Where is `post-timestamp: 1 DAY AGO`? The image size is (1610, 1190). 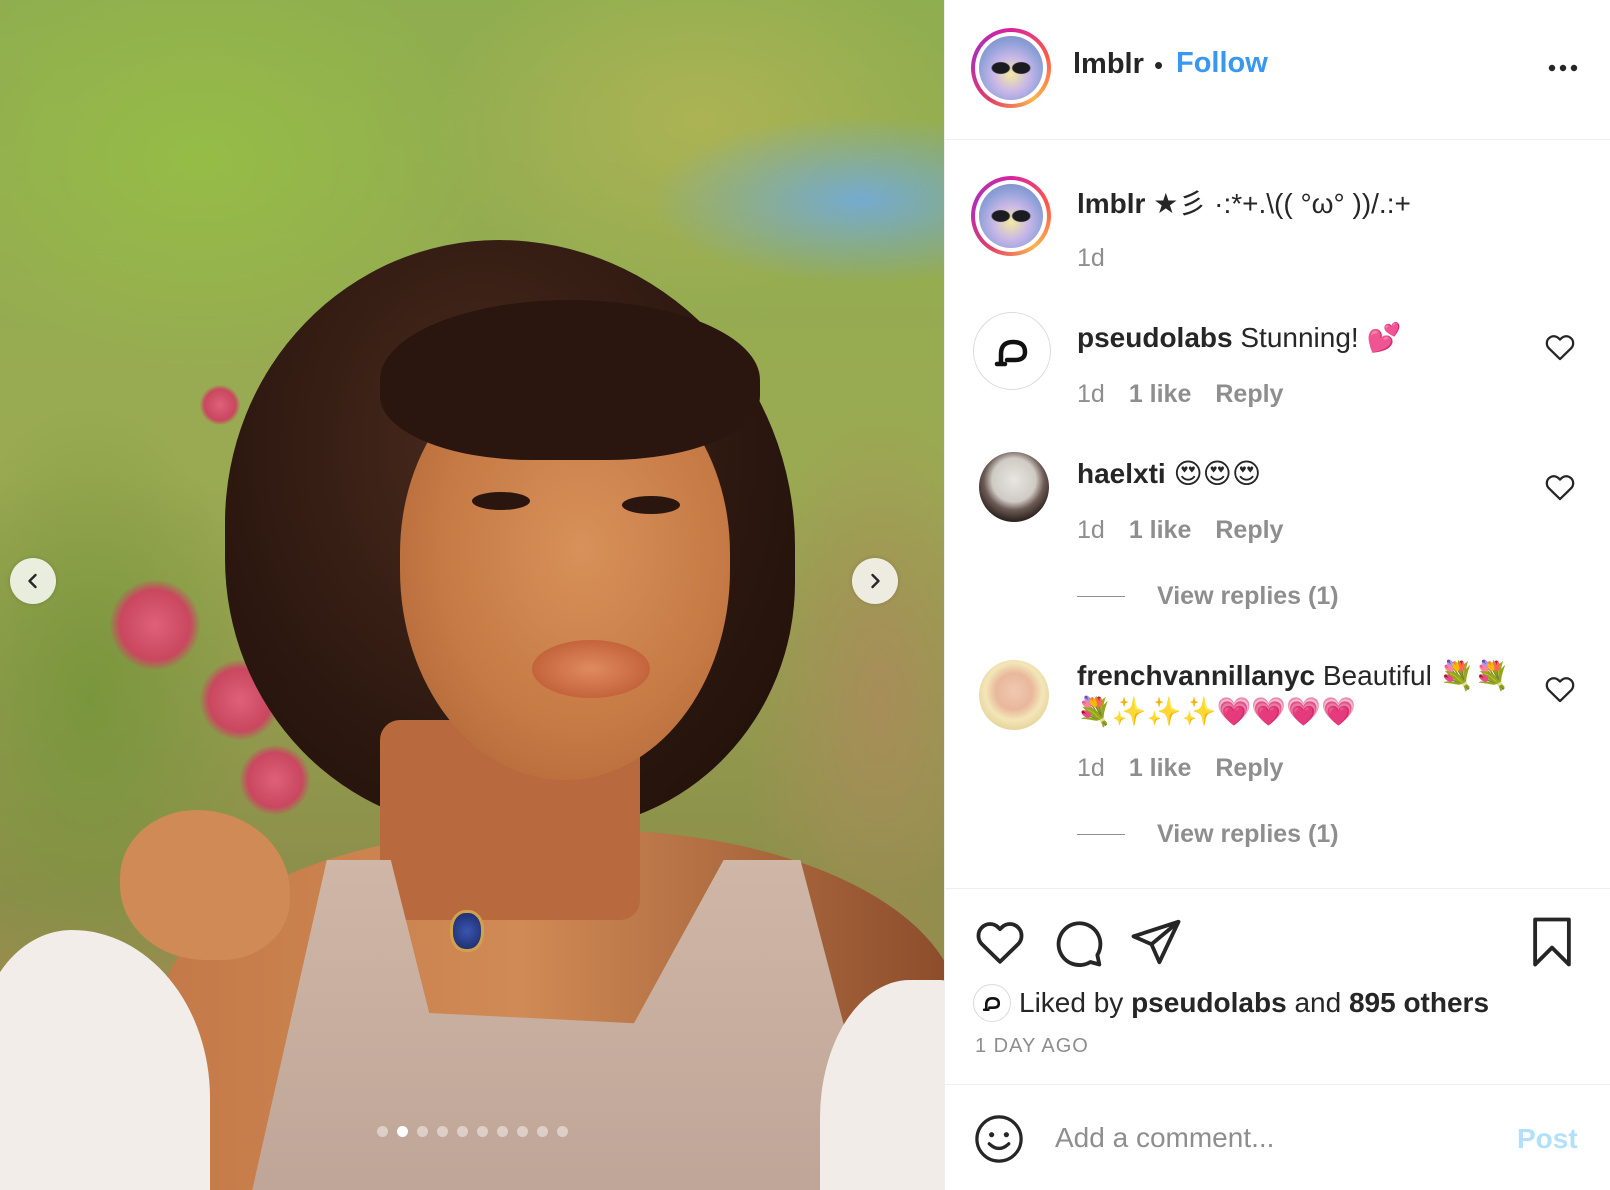 post-timestamp: 1 DAY AGO is located at coordinates (1032, 1046).